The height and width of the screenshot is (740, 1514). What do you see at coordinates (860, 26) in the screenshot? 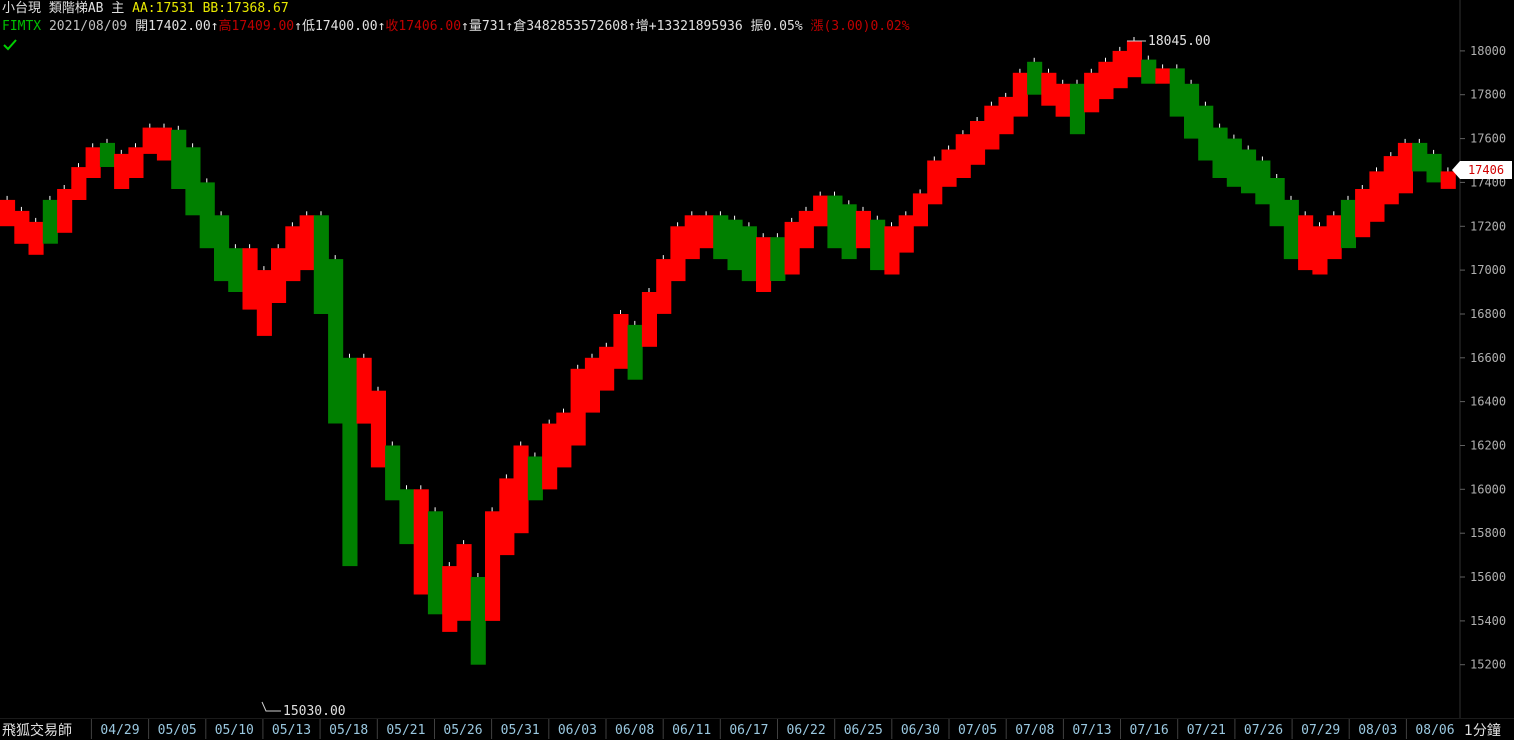
I see `quote-segment: 漲(3.00)0.02%` at bounding box center [860, 26].